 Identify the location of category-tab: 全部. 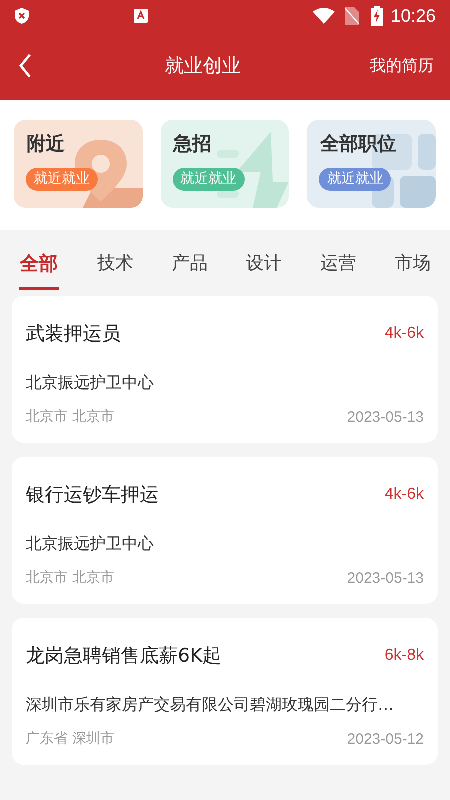
(39, 270).